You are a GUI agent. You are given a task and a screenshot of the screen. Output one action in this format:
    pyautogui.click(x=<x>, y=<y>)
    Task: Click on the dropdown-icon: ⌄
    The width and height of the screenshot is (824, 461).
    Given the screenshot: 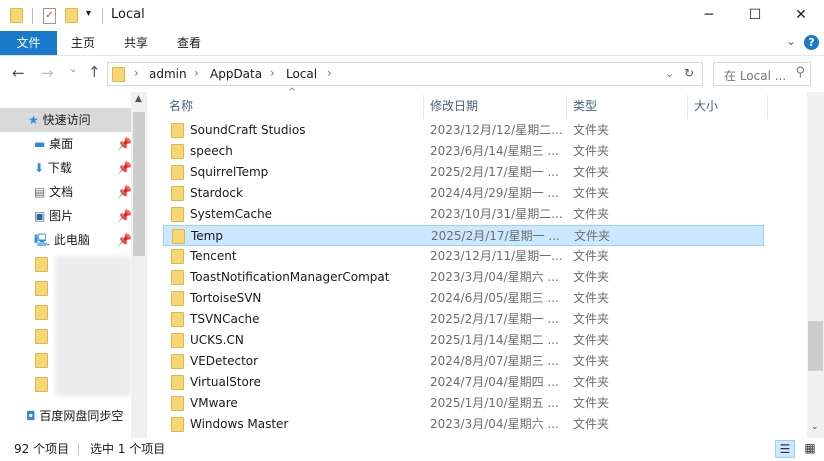 What is the action you would take?
    pyautogui.click(x=669, y=73)
    